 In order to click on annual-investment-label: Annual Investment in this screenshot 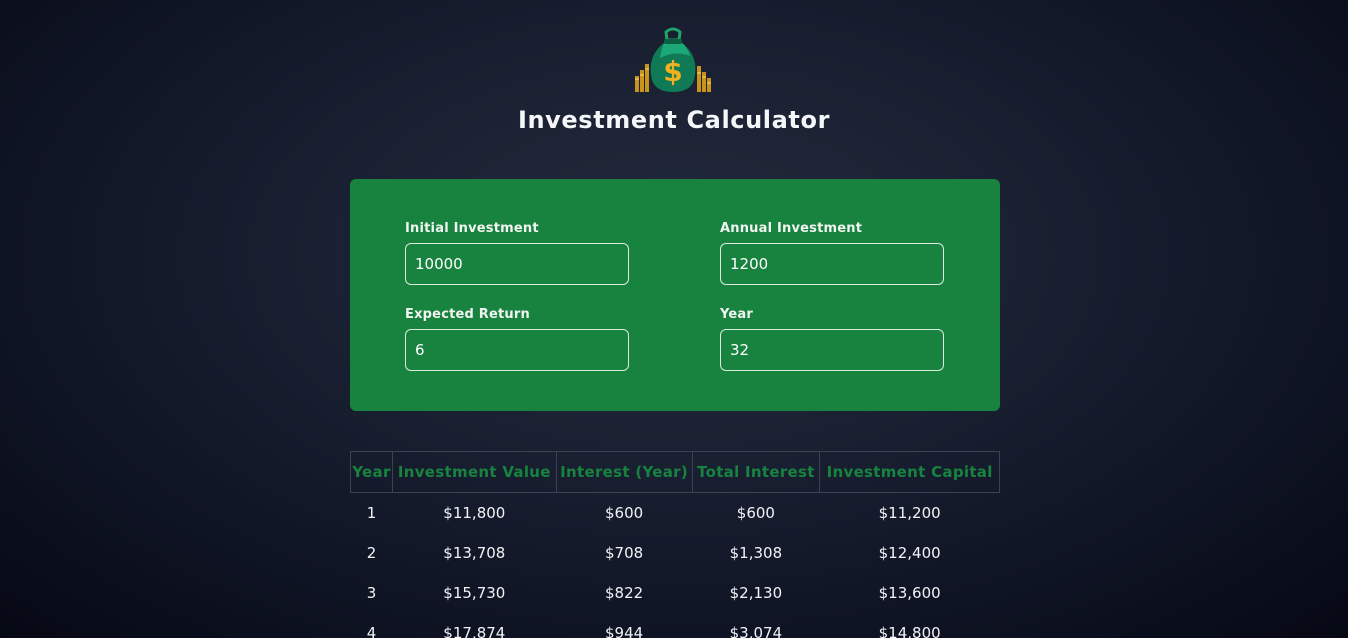, I will do `click(791, 228)`.